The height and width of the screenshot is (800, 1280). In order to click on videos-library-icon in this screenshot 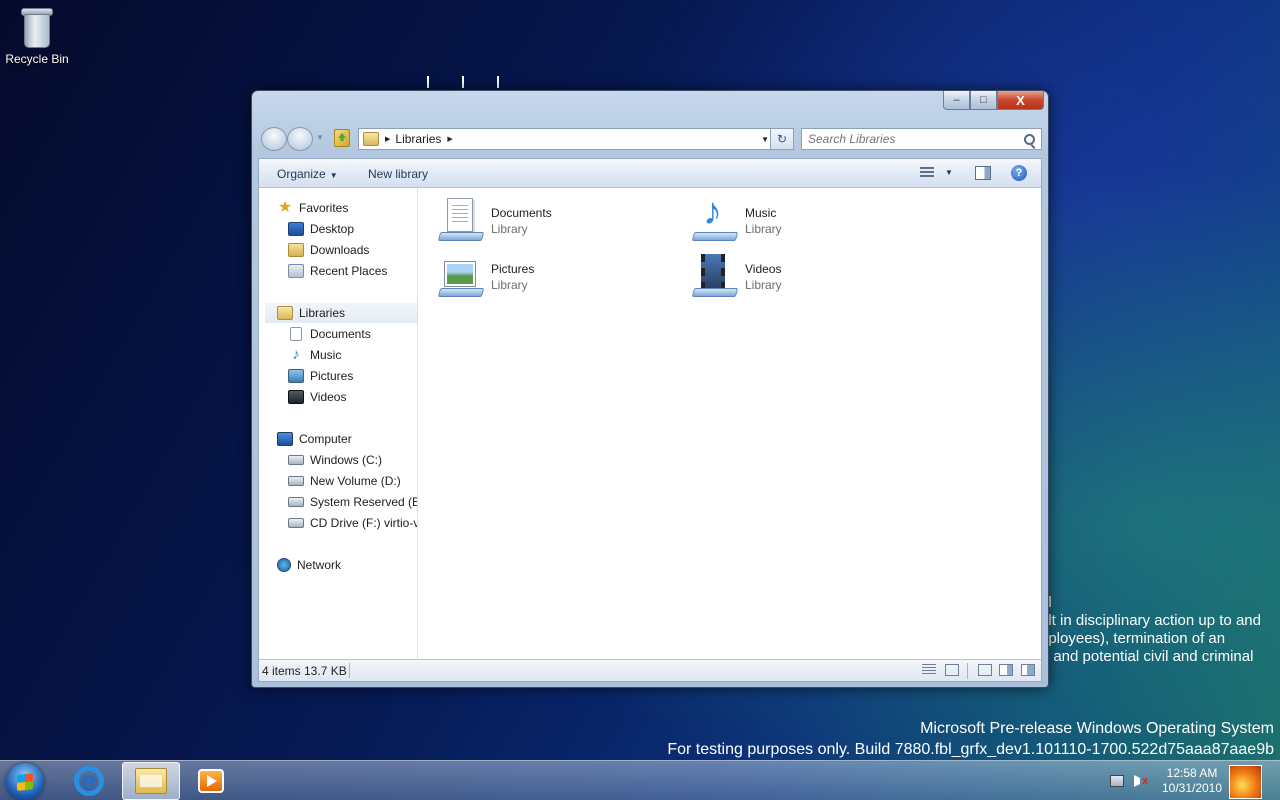, I will do `click(715, 277)`.